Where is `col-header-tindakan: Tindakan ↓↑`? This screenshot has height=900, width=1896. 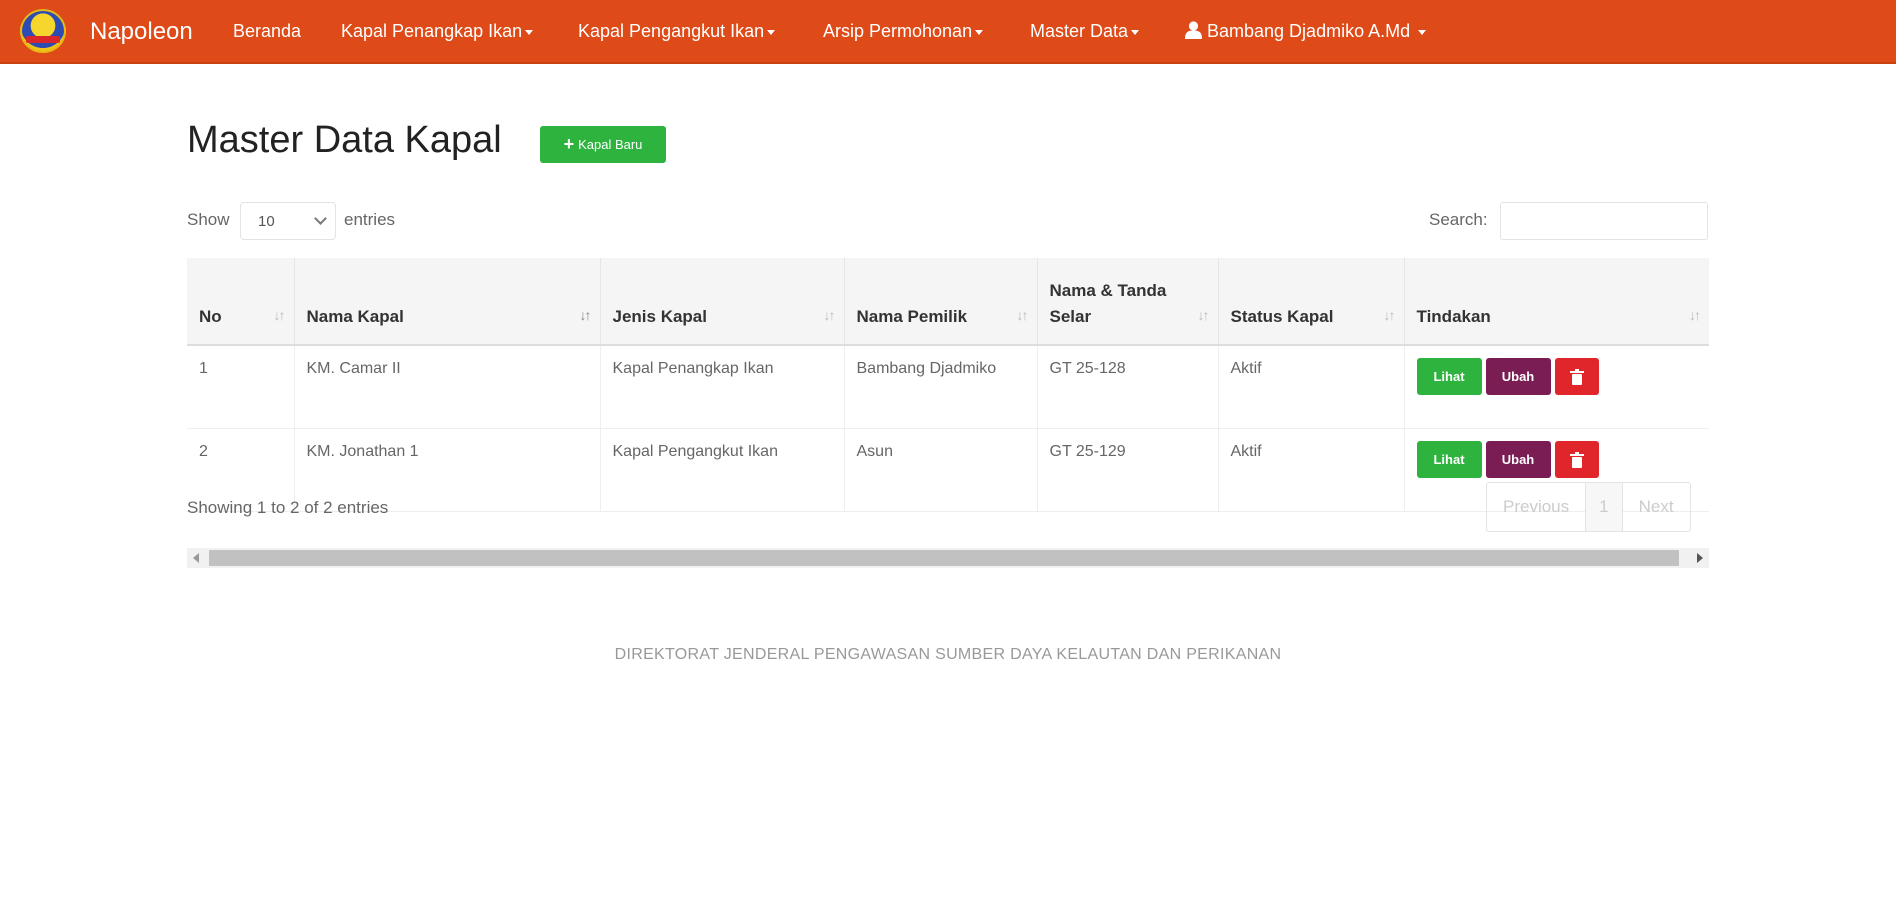
col-header-tindakan: Tindakan ↓↑ is located at coordinates (1556, 302).